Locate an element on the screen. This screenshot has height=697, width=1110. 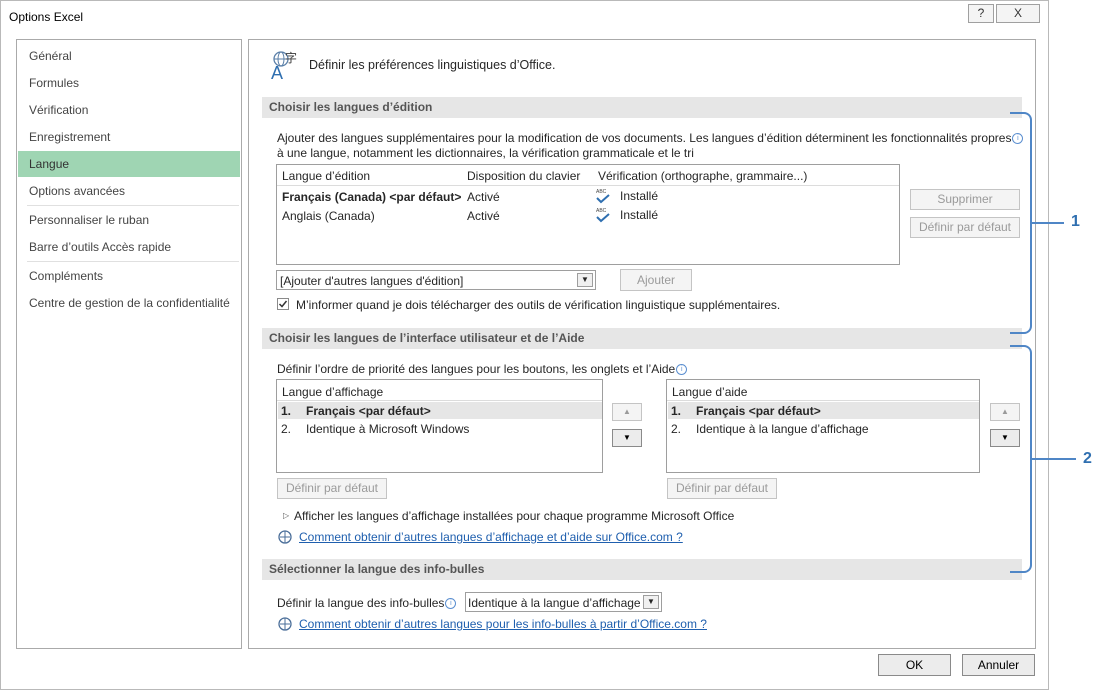
add-language-dropdown-value: [Ajouter d'autres langues d'édition] is located at coordinates (372, 281).